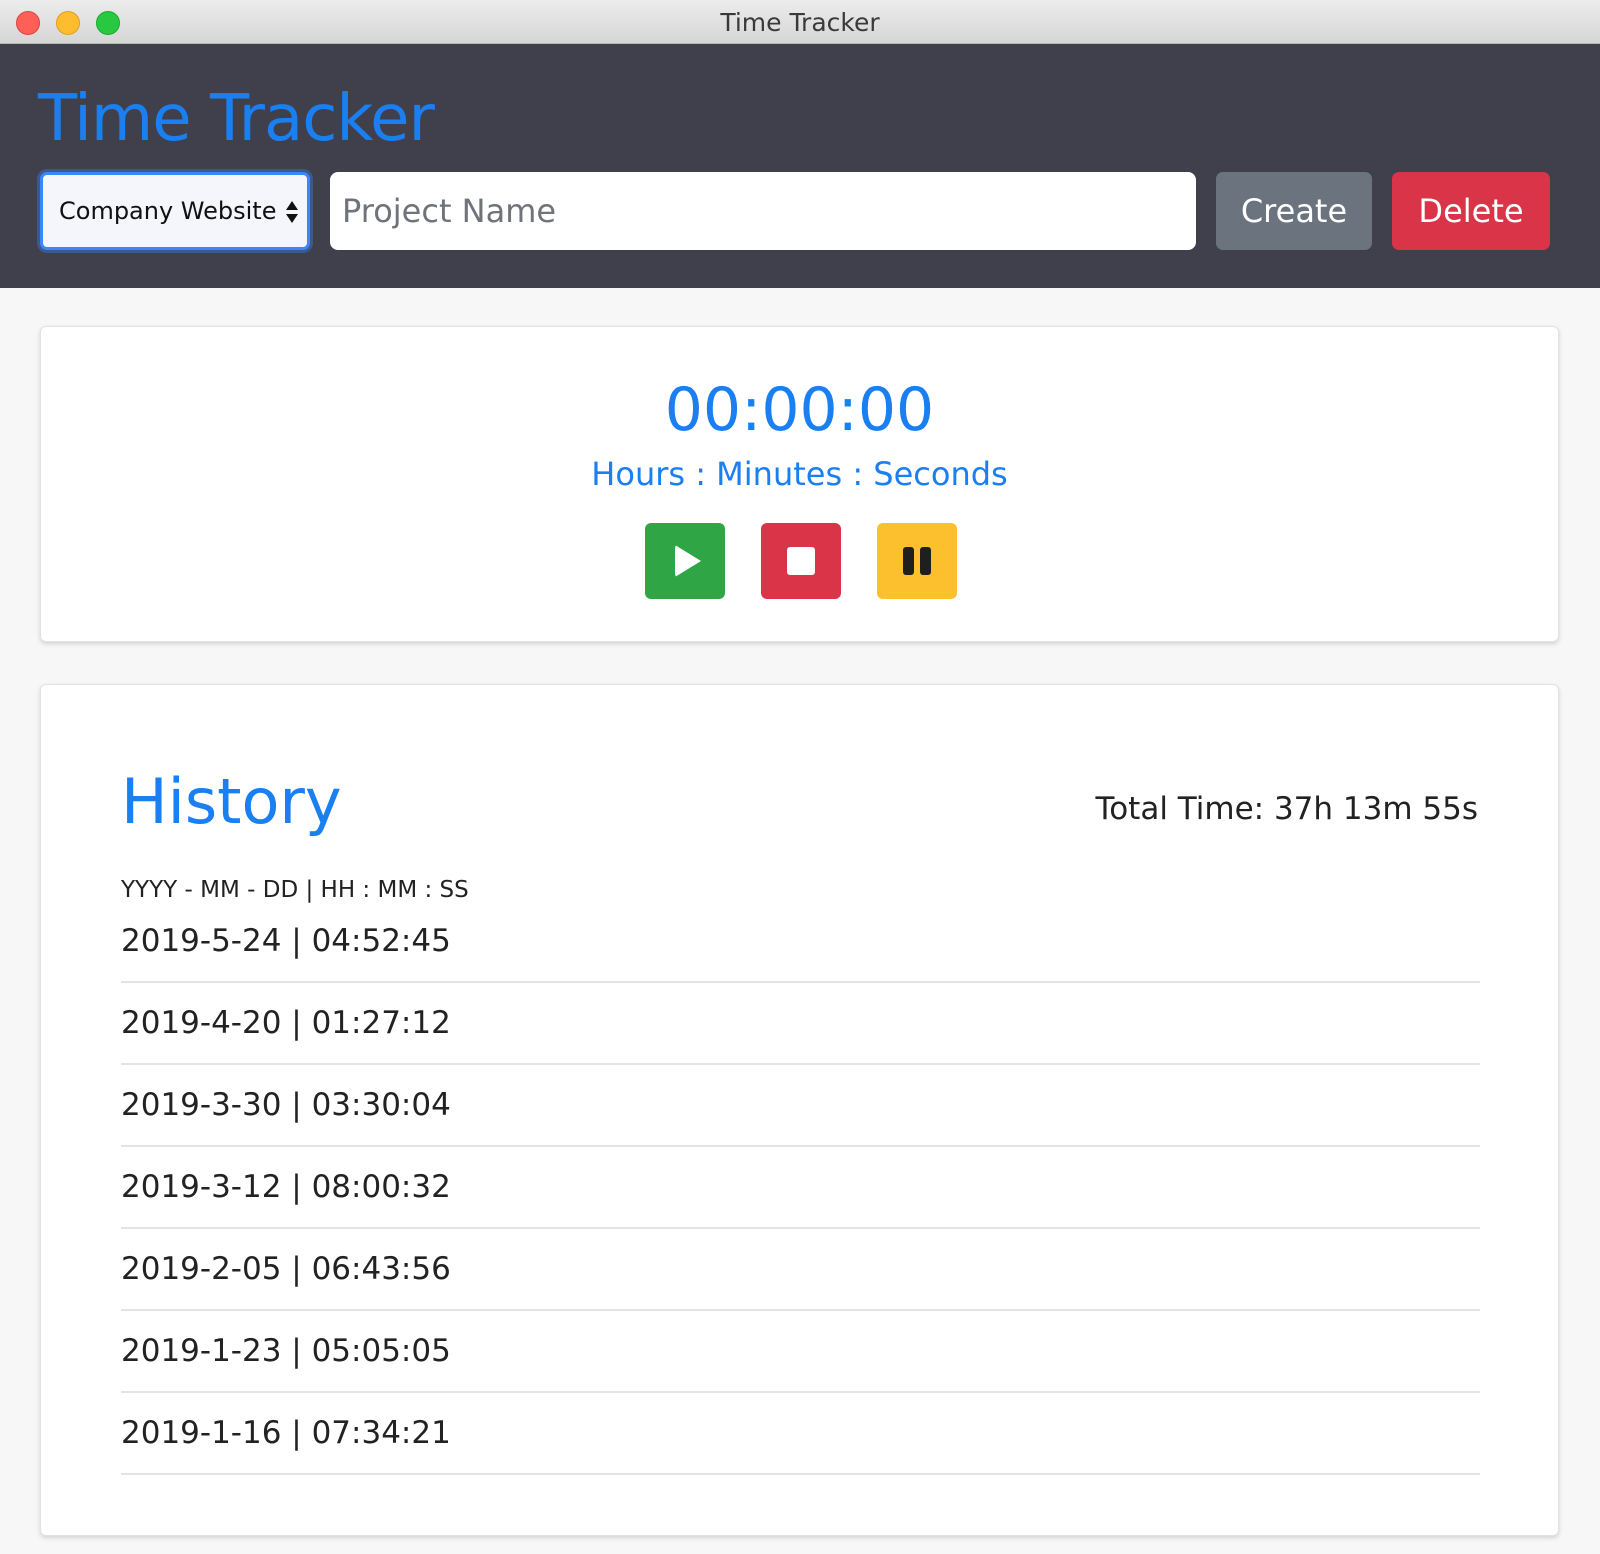 Image resolution: width=1600 pixels, height=1554 pixels. What do you see at coordinates (1471, 211) in the screenshot?
I see `delete-button: Delete` at bounding box center [1471, 211].